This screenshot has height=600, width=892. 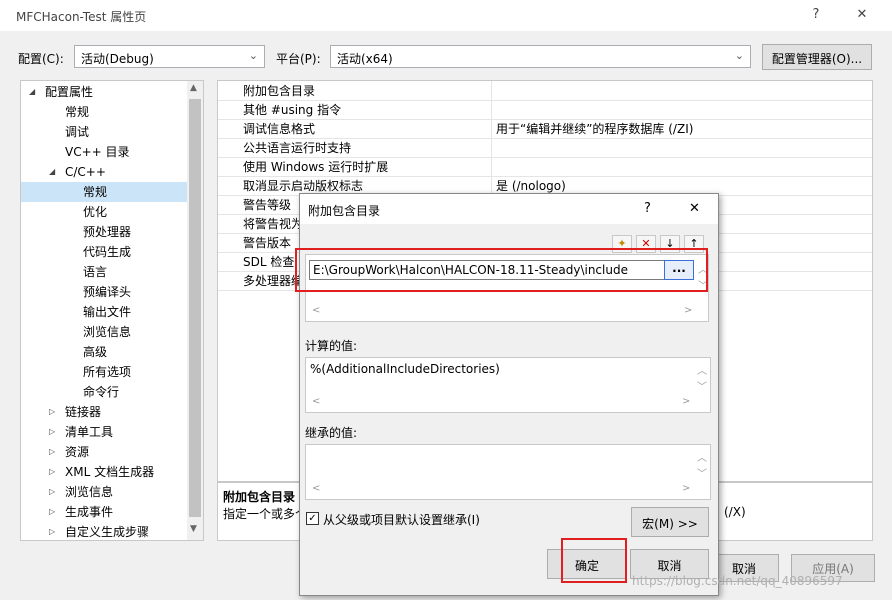 I want to click on property-name: 多处理器编, so click(x=273, y=281).